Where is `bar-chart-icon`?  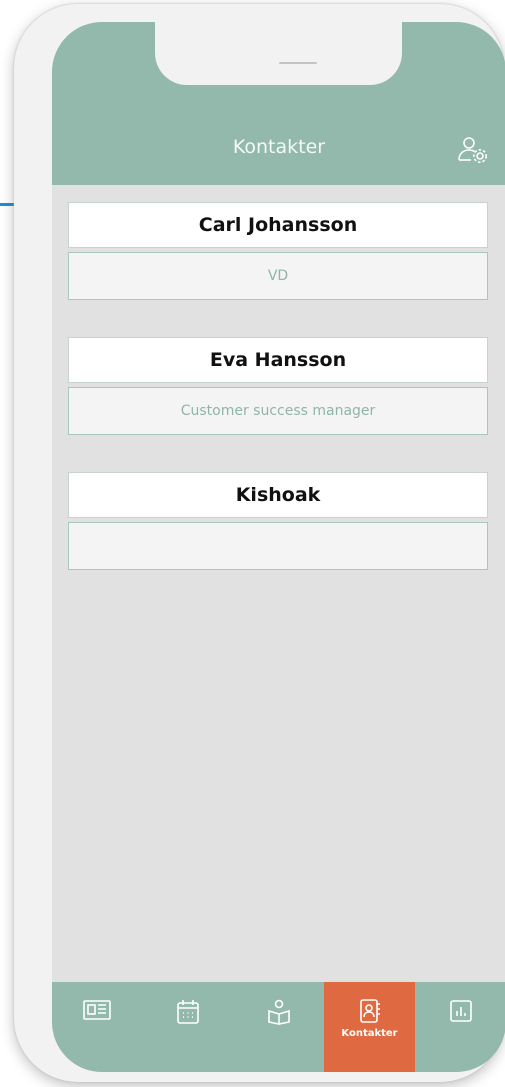
bar-chart-icon is located at coordinates (460, 1011).